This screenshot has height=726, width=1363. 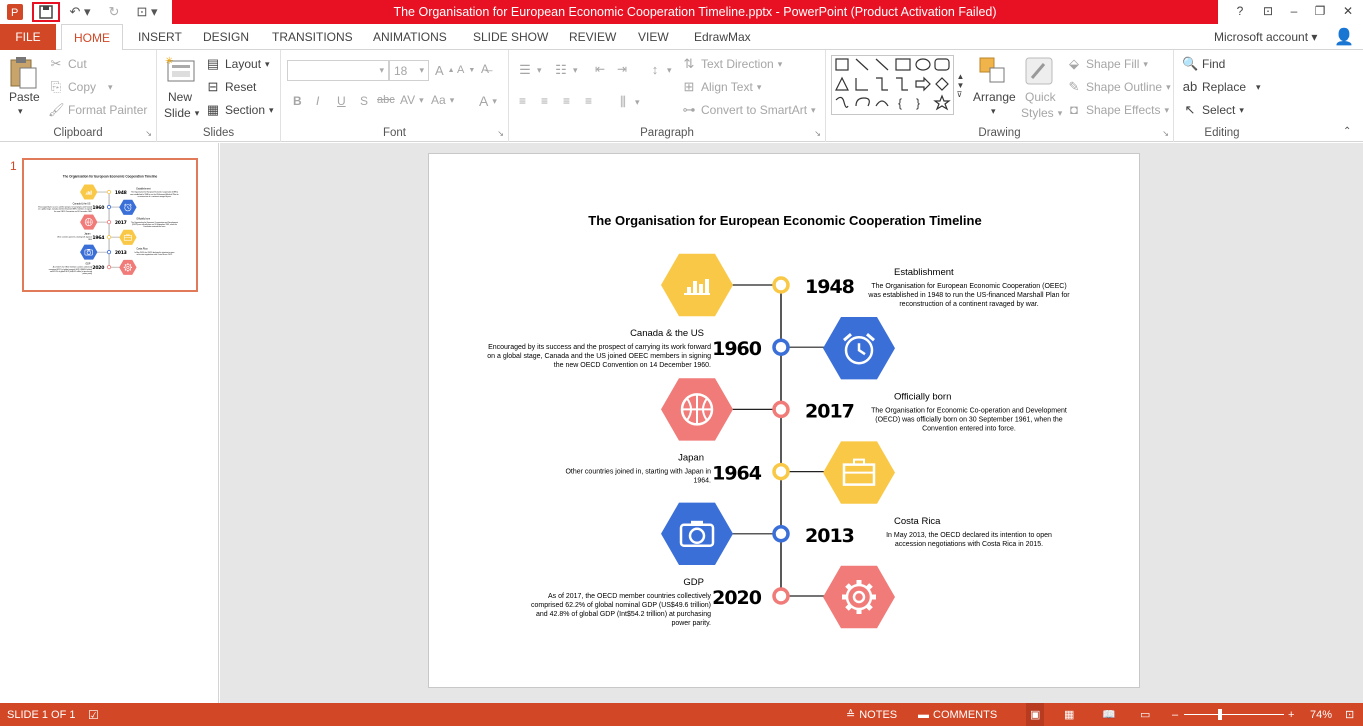 What do you see at coordinates (312, 37) in the screenshot?
I see `tab-transitions: TRANSITIONS` at bounding box center [312, 37].